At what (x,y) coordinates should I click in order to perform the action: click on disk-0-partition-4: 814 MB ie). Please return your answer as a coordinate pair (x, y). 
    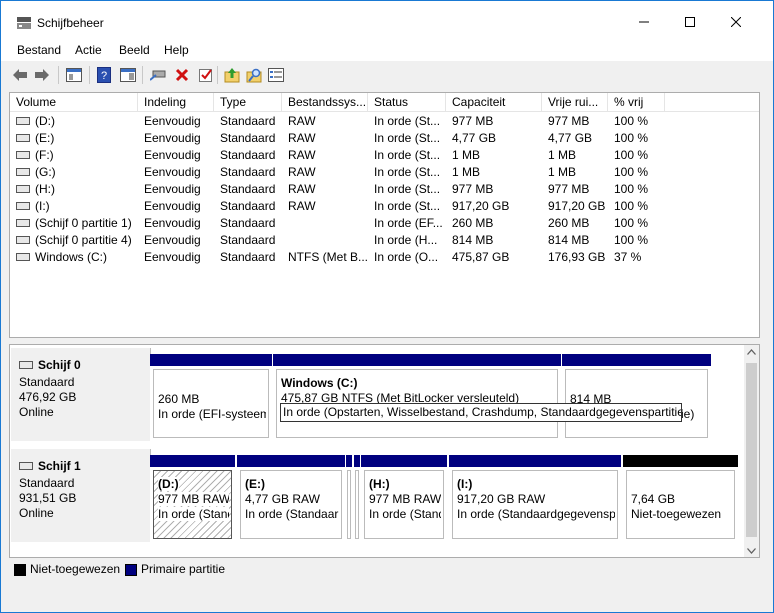
    Looking at the image, I should click on (636, 397).